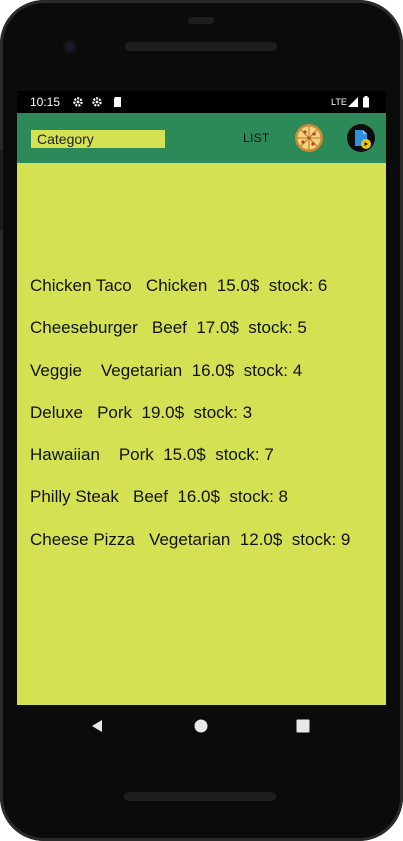  Describe the element at coordinates (208, 382) in the screenshot. I see `list-item: Veggie Vegetarian 16.0$ stock: 4` at that location.